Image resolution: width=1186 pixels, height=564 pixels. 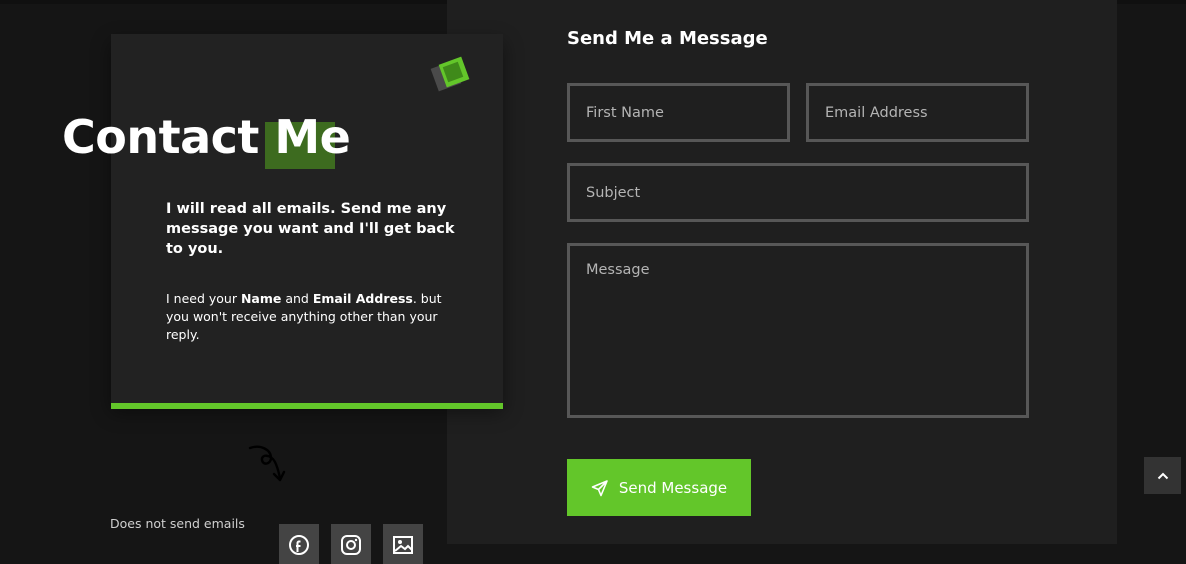 I want to click on card-accent-bar, so click(x=307, y=406).